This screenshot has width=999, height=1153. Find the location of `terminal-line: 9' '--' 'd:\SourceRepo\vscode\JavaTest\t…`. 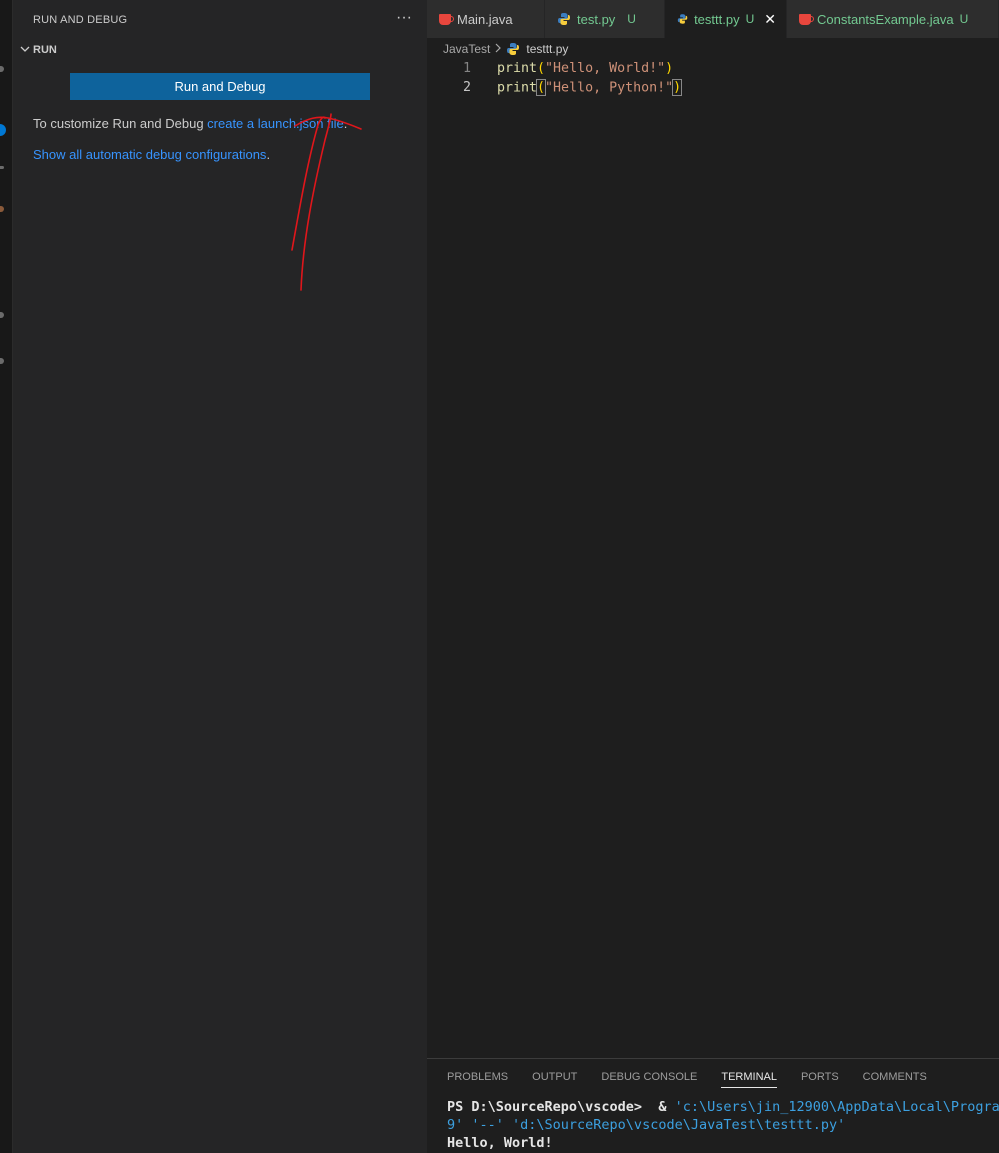

terminal-line: 9' '--' 'd:\SourceRepo\vscode\JavaTest\t… is located at coordinates (646, 1125).